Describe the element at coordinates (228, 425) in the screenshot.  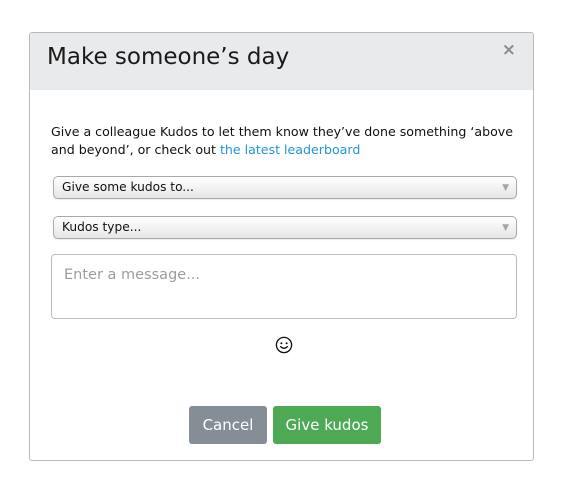
I see `cancel-button: Cancel` at that location.